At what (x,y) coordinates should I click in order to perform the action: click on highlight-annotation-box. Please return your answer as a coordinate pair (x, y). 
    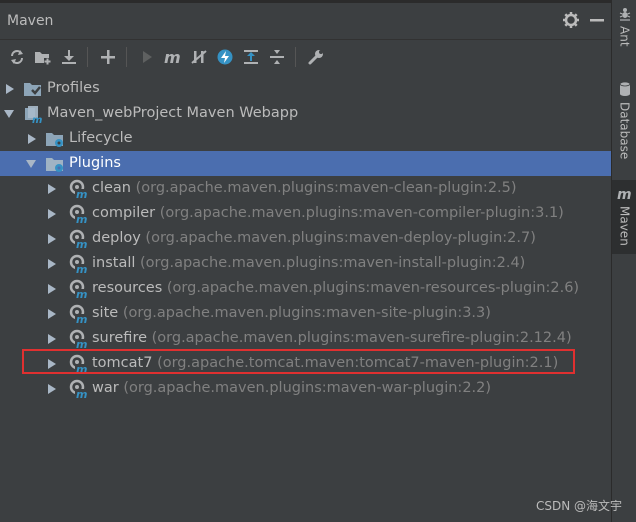
    Looking at the image, I should click on (298, 361).